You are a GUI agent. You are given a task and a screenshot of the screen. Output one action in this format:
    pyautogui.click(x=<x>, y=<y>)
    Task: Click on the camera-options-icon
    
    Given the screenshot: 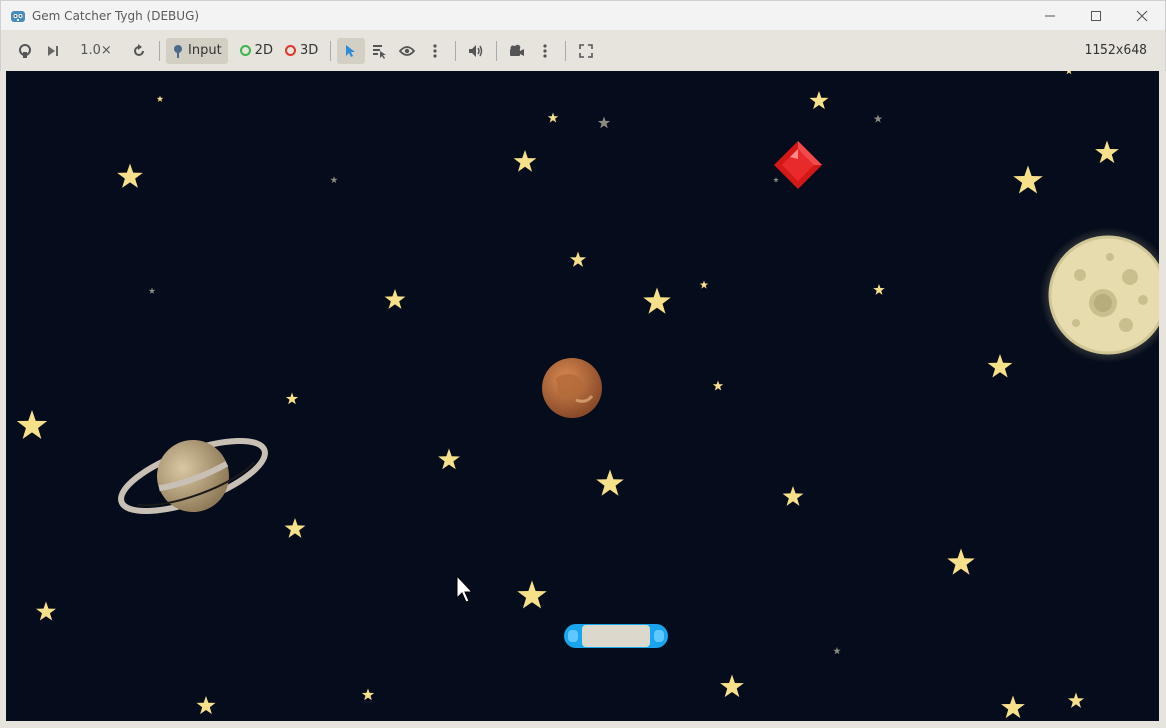 What is the action you would take?
    pyautogui.click(x=545, y=51)
    